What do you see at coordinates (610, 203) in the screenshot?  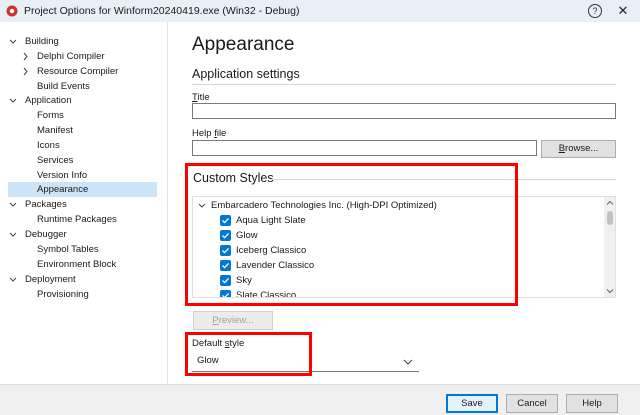 I see `scroll-up-icon` at bounding box center [610, 203].